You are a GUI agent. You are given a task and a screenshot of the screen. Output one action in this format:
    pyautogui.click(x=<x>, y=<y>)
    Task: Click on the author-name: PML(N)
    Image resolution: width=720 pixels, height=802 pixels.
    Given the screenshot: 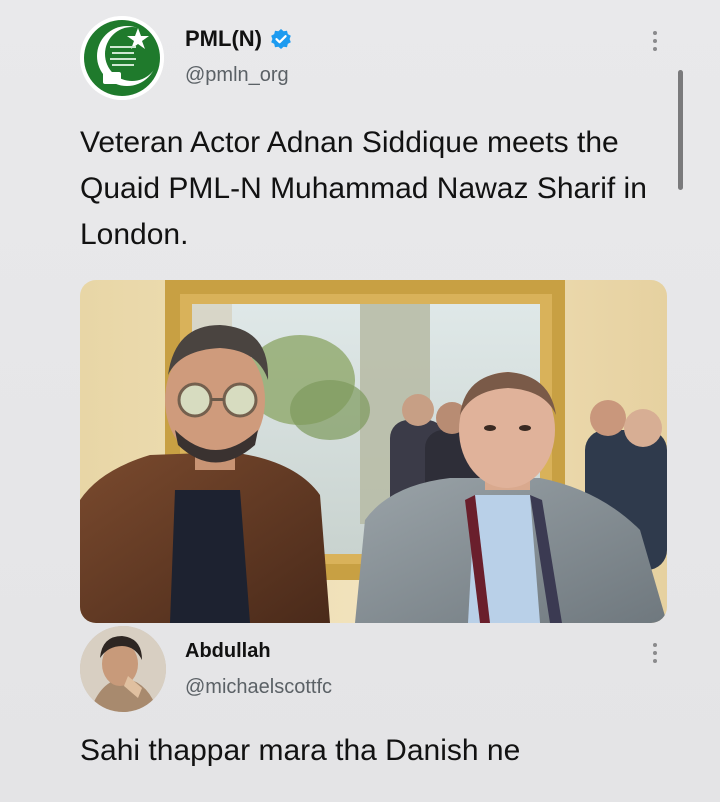 What is the action you would take?
    pyautogui.click(x=238, y=39)
    